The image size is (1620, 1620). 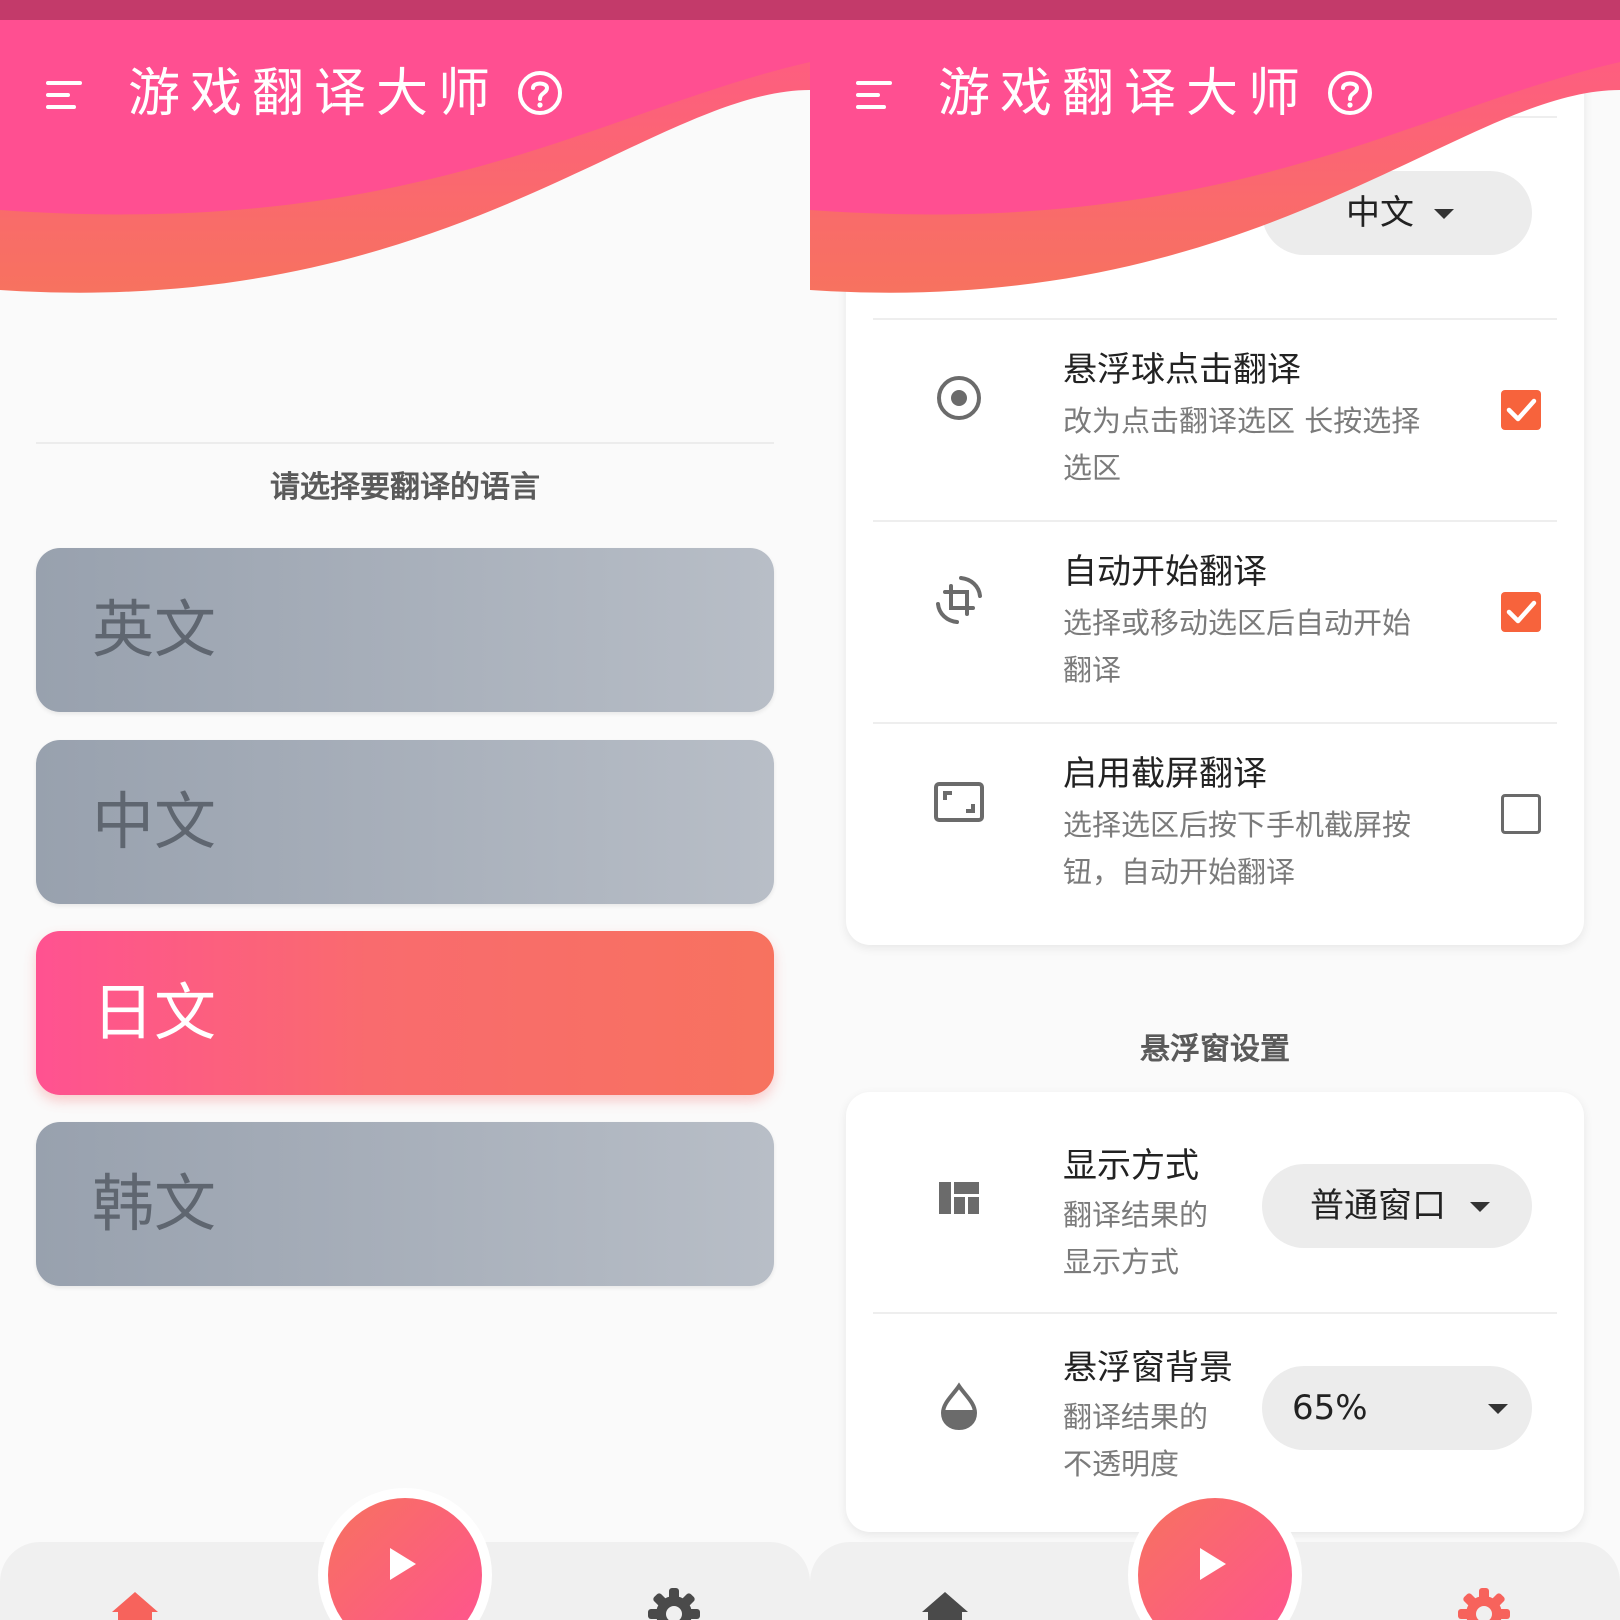 I want to click on language-option-japanese: 日文, so click(x=405, y=1013).